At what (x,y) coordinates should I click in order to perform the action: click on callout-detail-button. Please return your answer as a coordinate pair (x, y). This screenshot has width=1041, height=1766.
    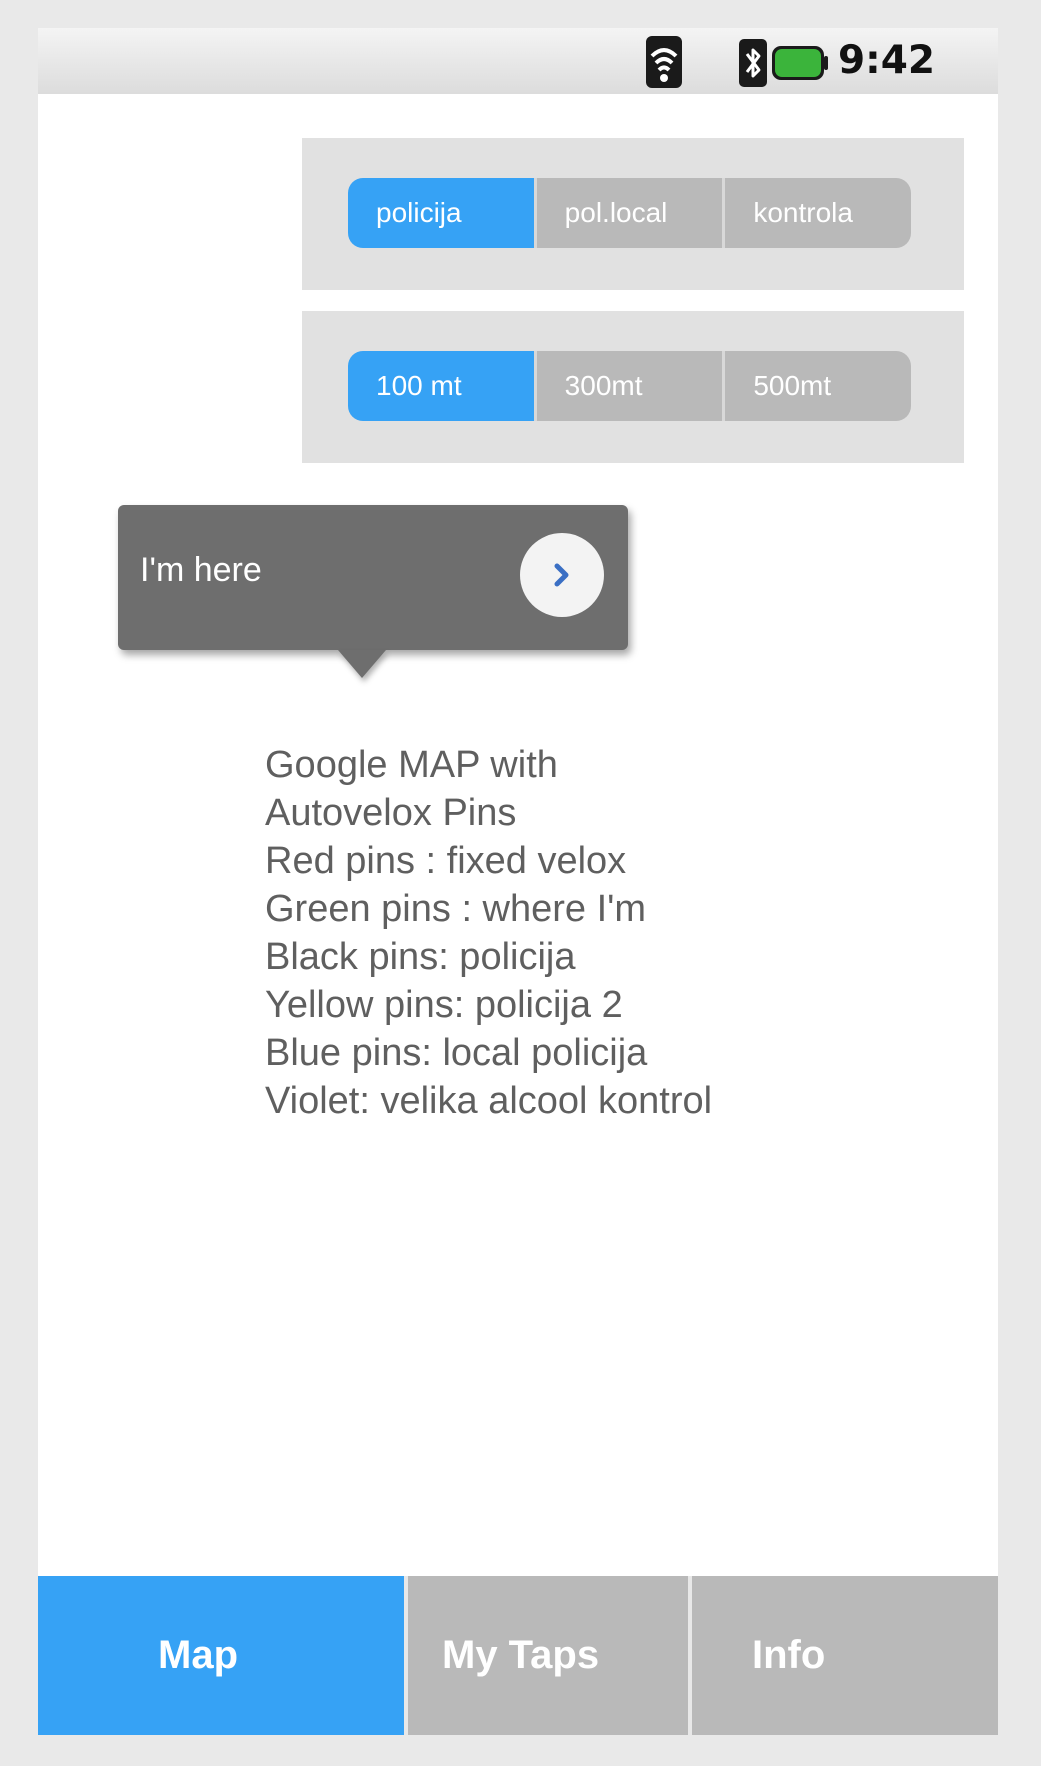
    Looking at the image, I should click on (562, 575).